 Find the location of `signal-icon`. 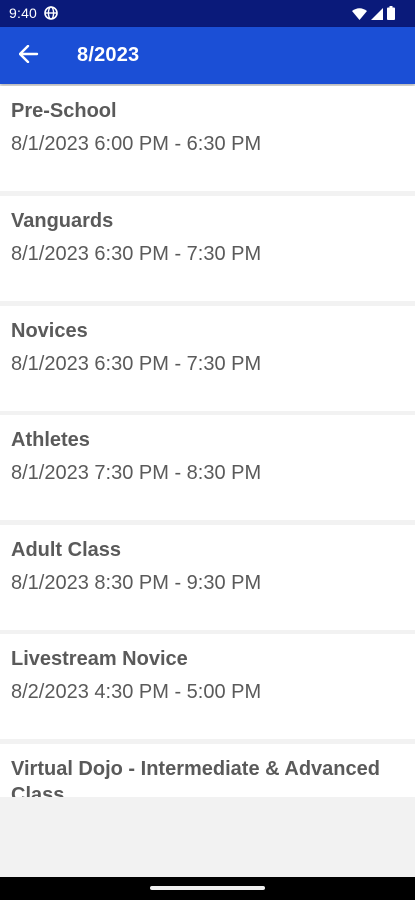

signal-icon is located at coordinates (377, 15).